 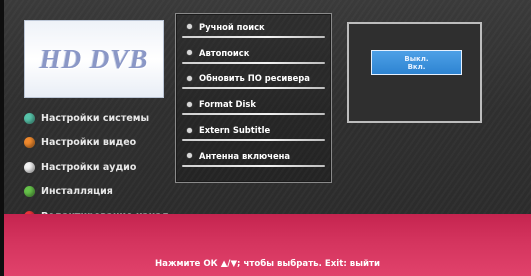 I want to click on main-menu-item-installation: Инсталляция, so click(x=99, y=192).